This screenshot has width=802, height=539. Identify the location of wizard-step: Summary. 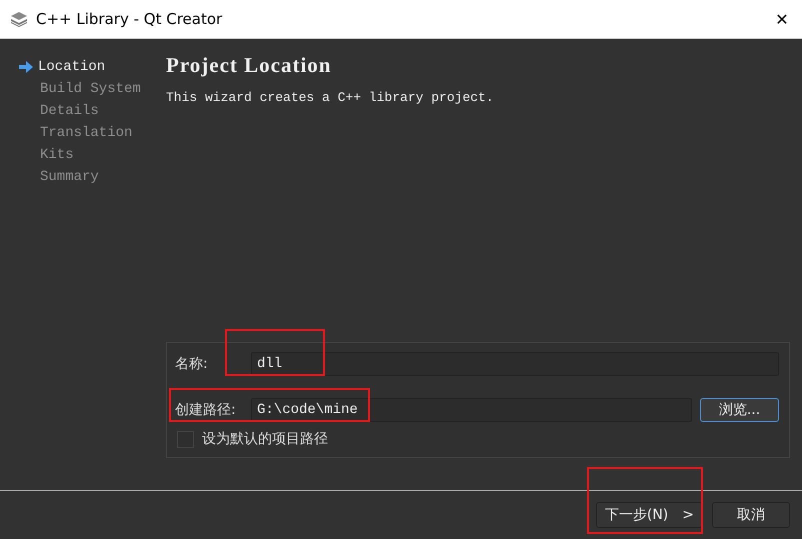
(69, 177).